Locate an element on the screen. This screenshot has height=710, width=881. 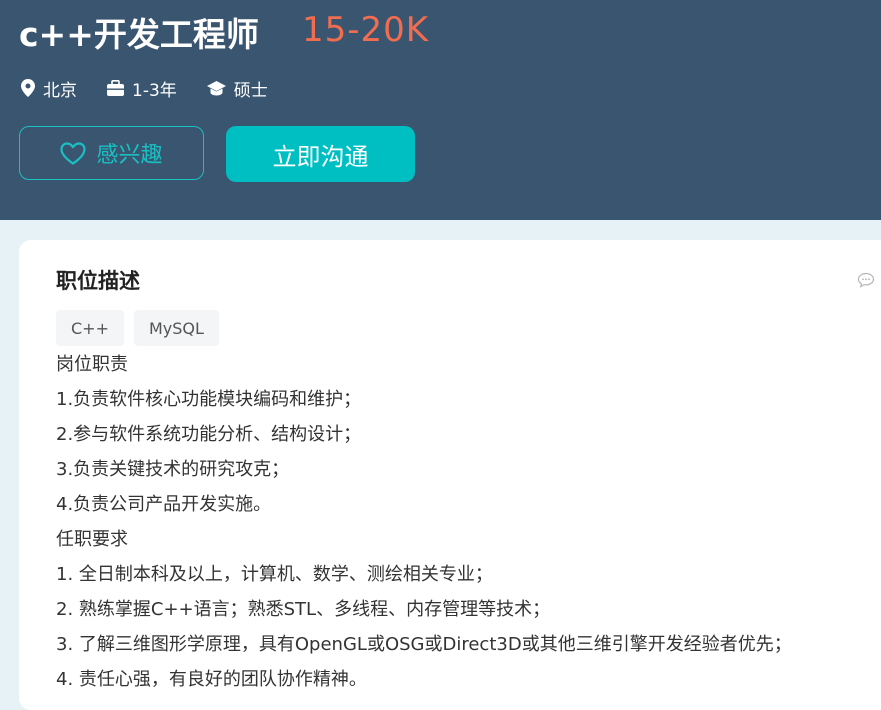
chat-bubble-icon is located at coordinates (866, 280).